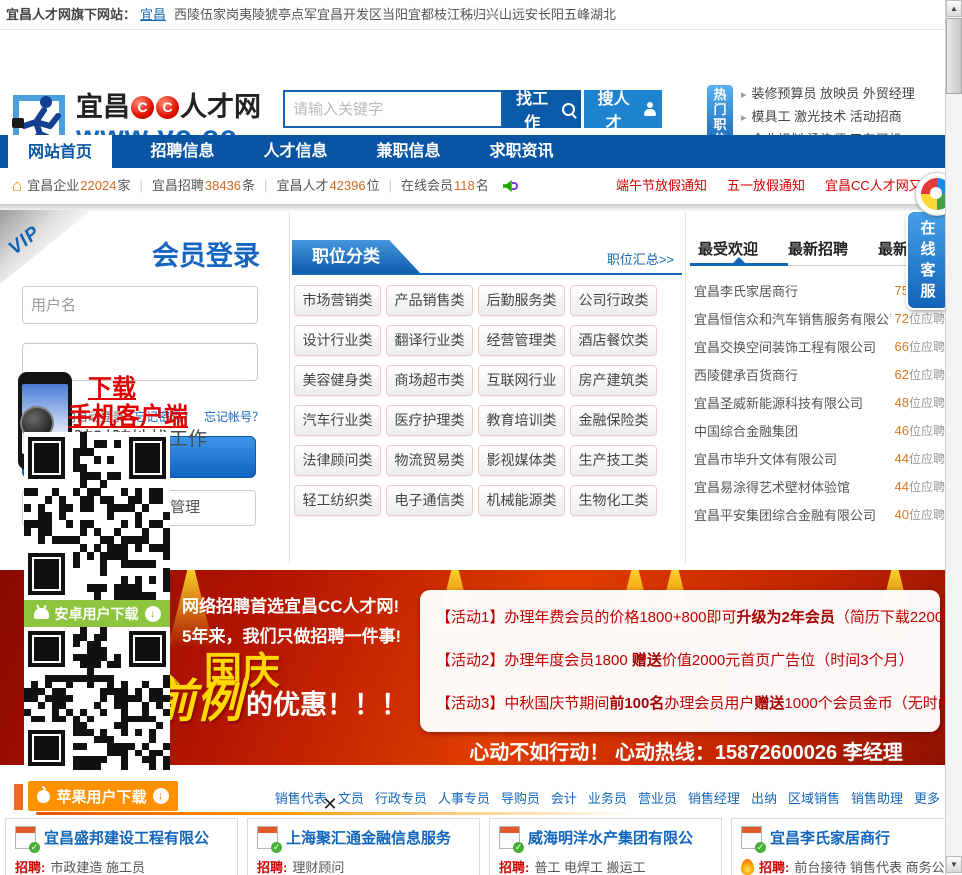  I want to click on manage-link: 管理, so click(185, 507).